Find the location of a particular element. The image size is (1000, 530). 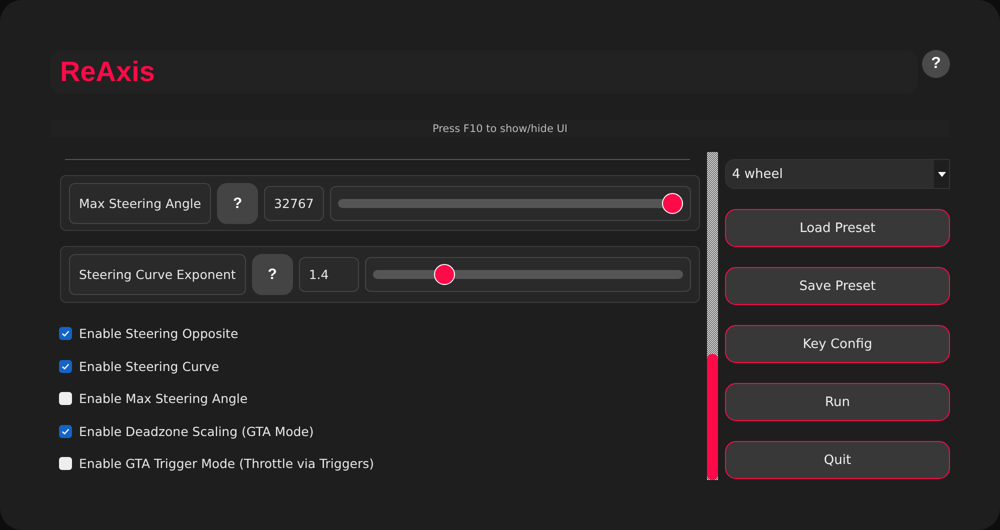

option-label: Enable Steering Curve is located at coordinates (149, 366).